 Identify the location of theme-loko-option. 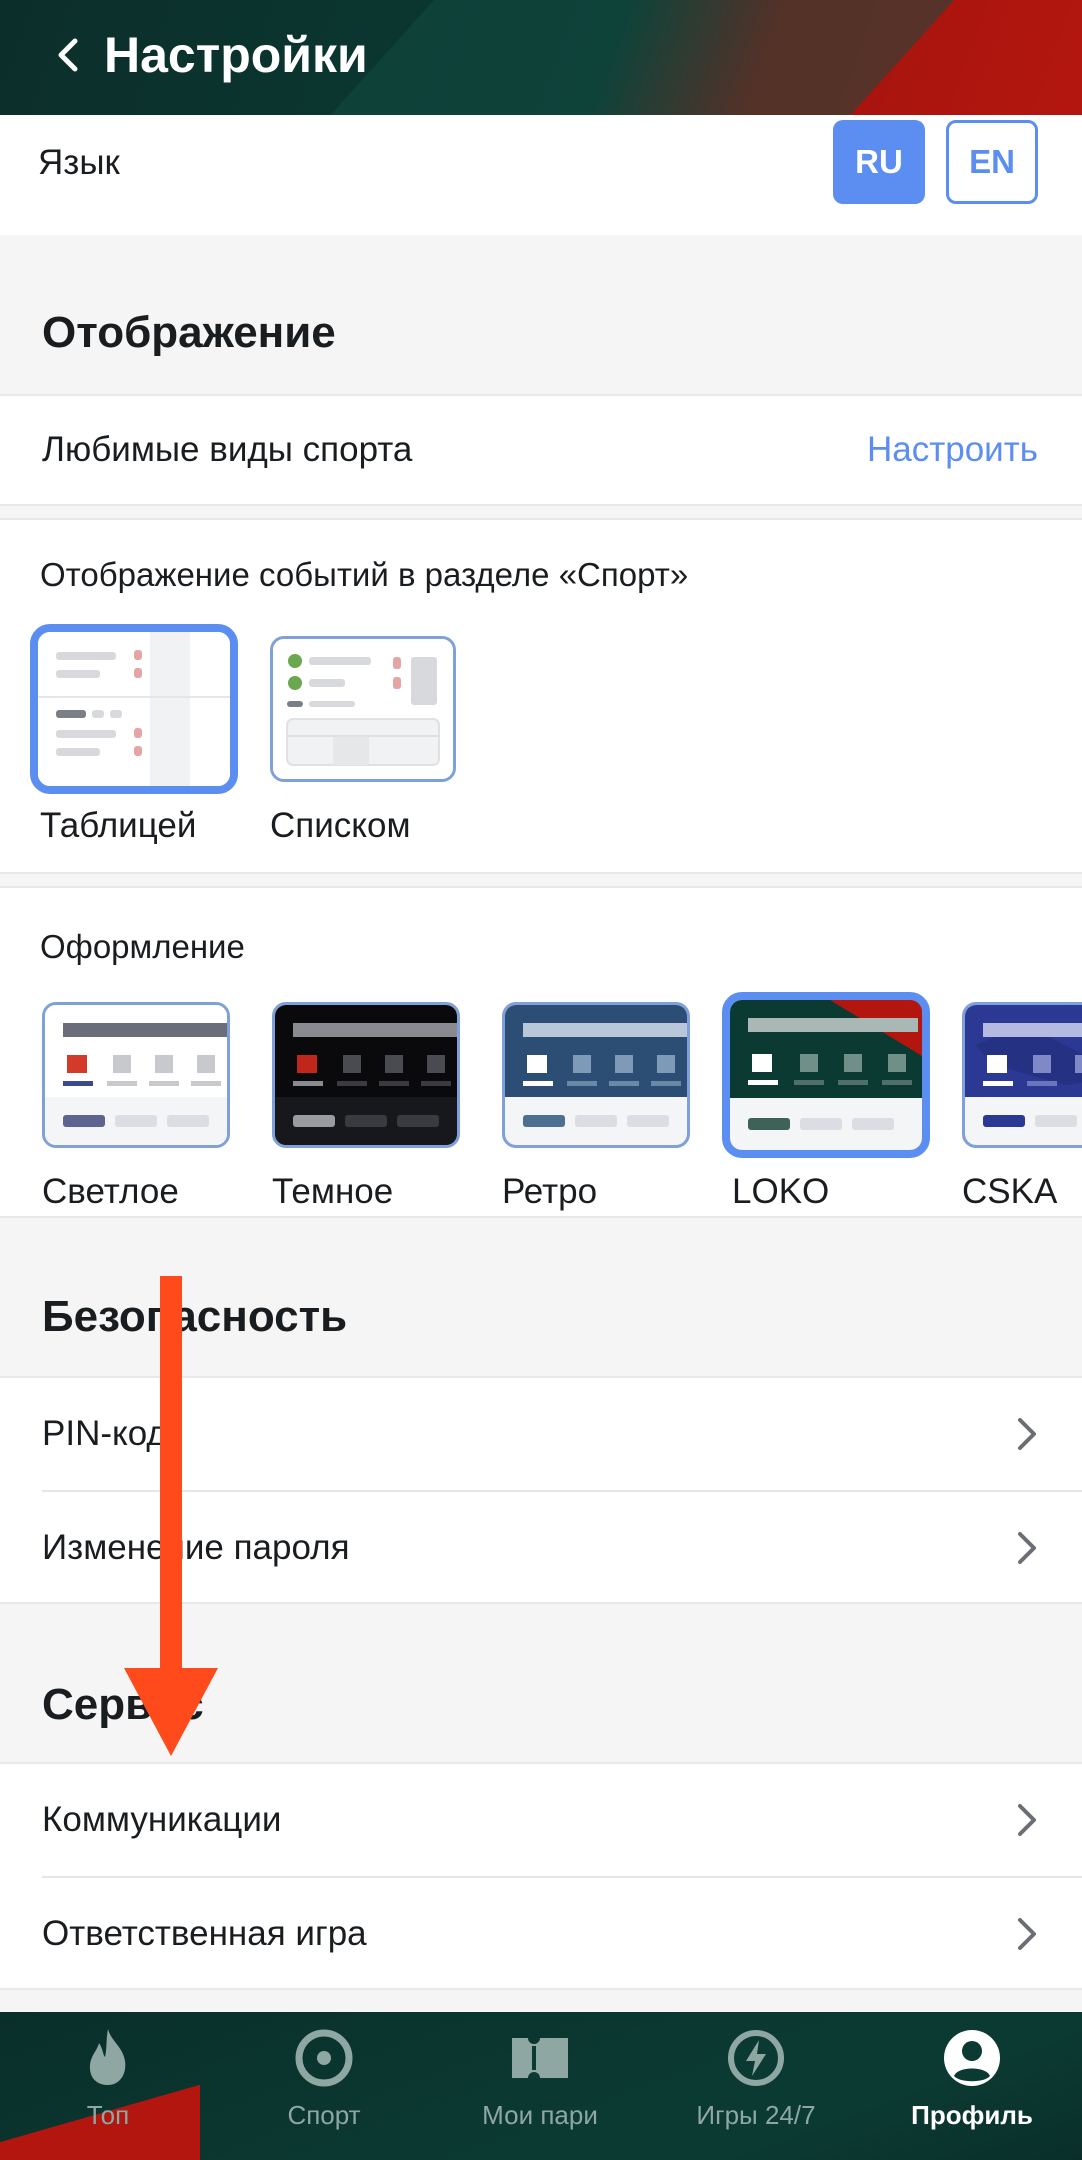
(826, 1075).